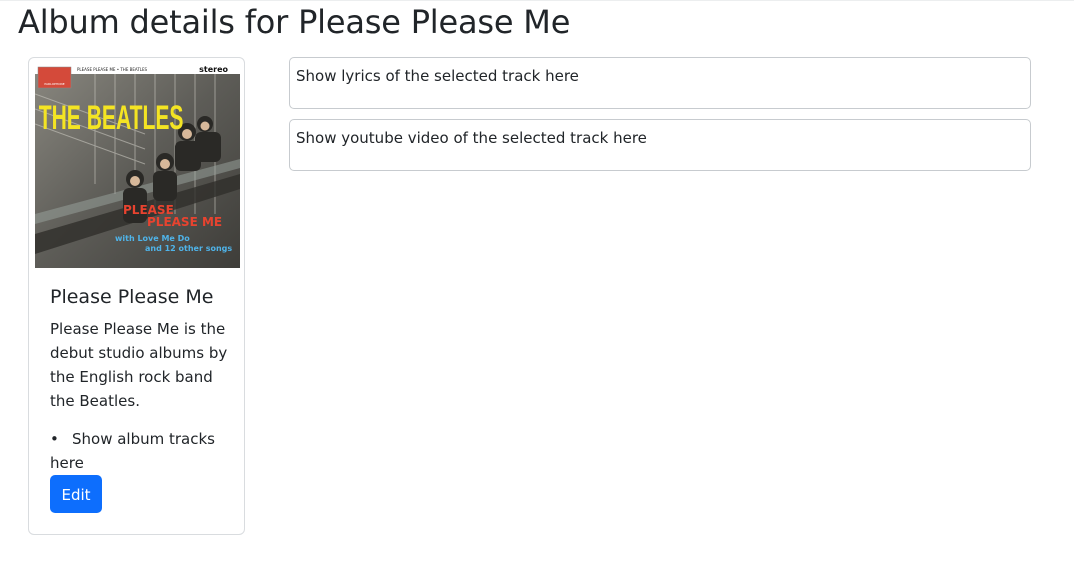 This screenshot has height=567, width=1074. I want to click on svg-text: PLEASE PLEASE ME • THE BEATLES, so click(112, 69).